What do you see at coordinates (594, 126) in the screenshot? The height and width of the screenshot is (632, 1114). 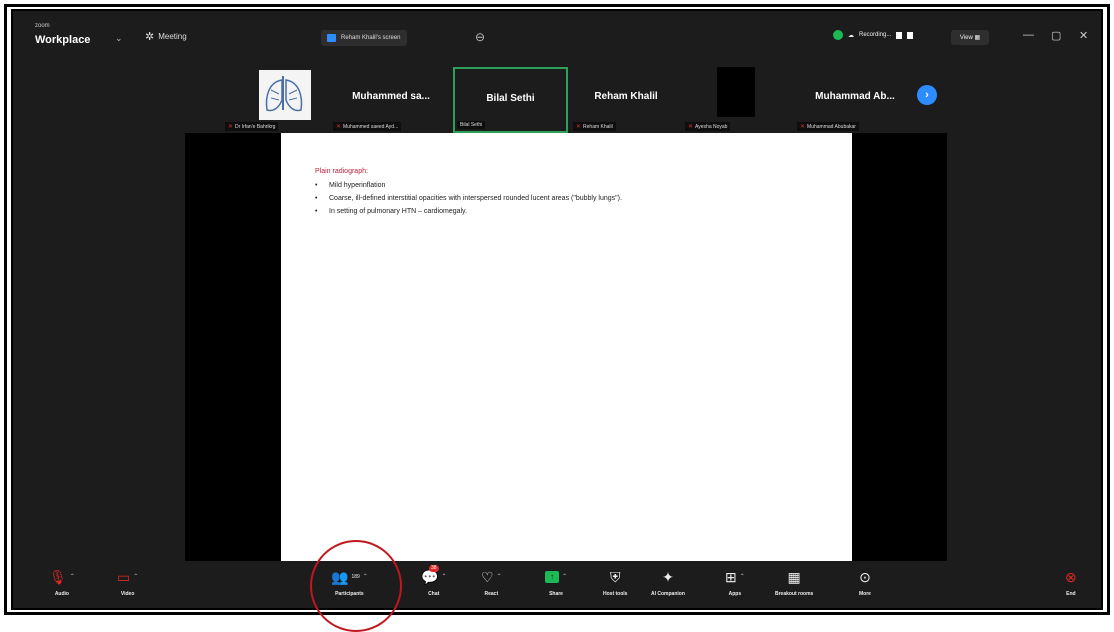 I see `participant-label: ✕ Reham Khalil` at bounding box center [594, 126].